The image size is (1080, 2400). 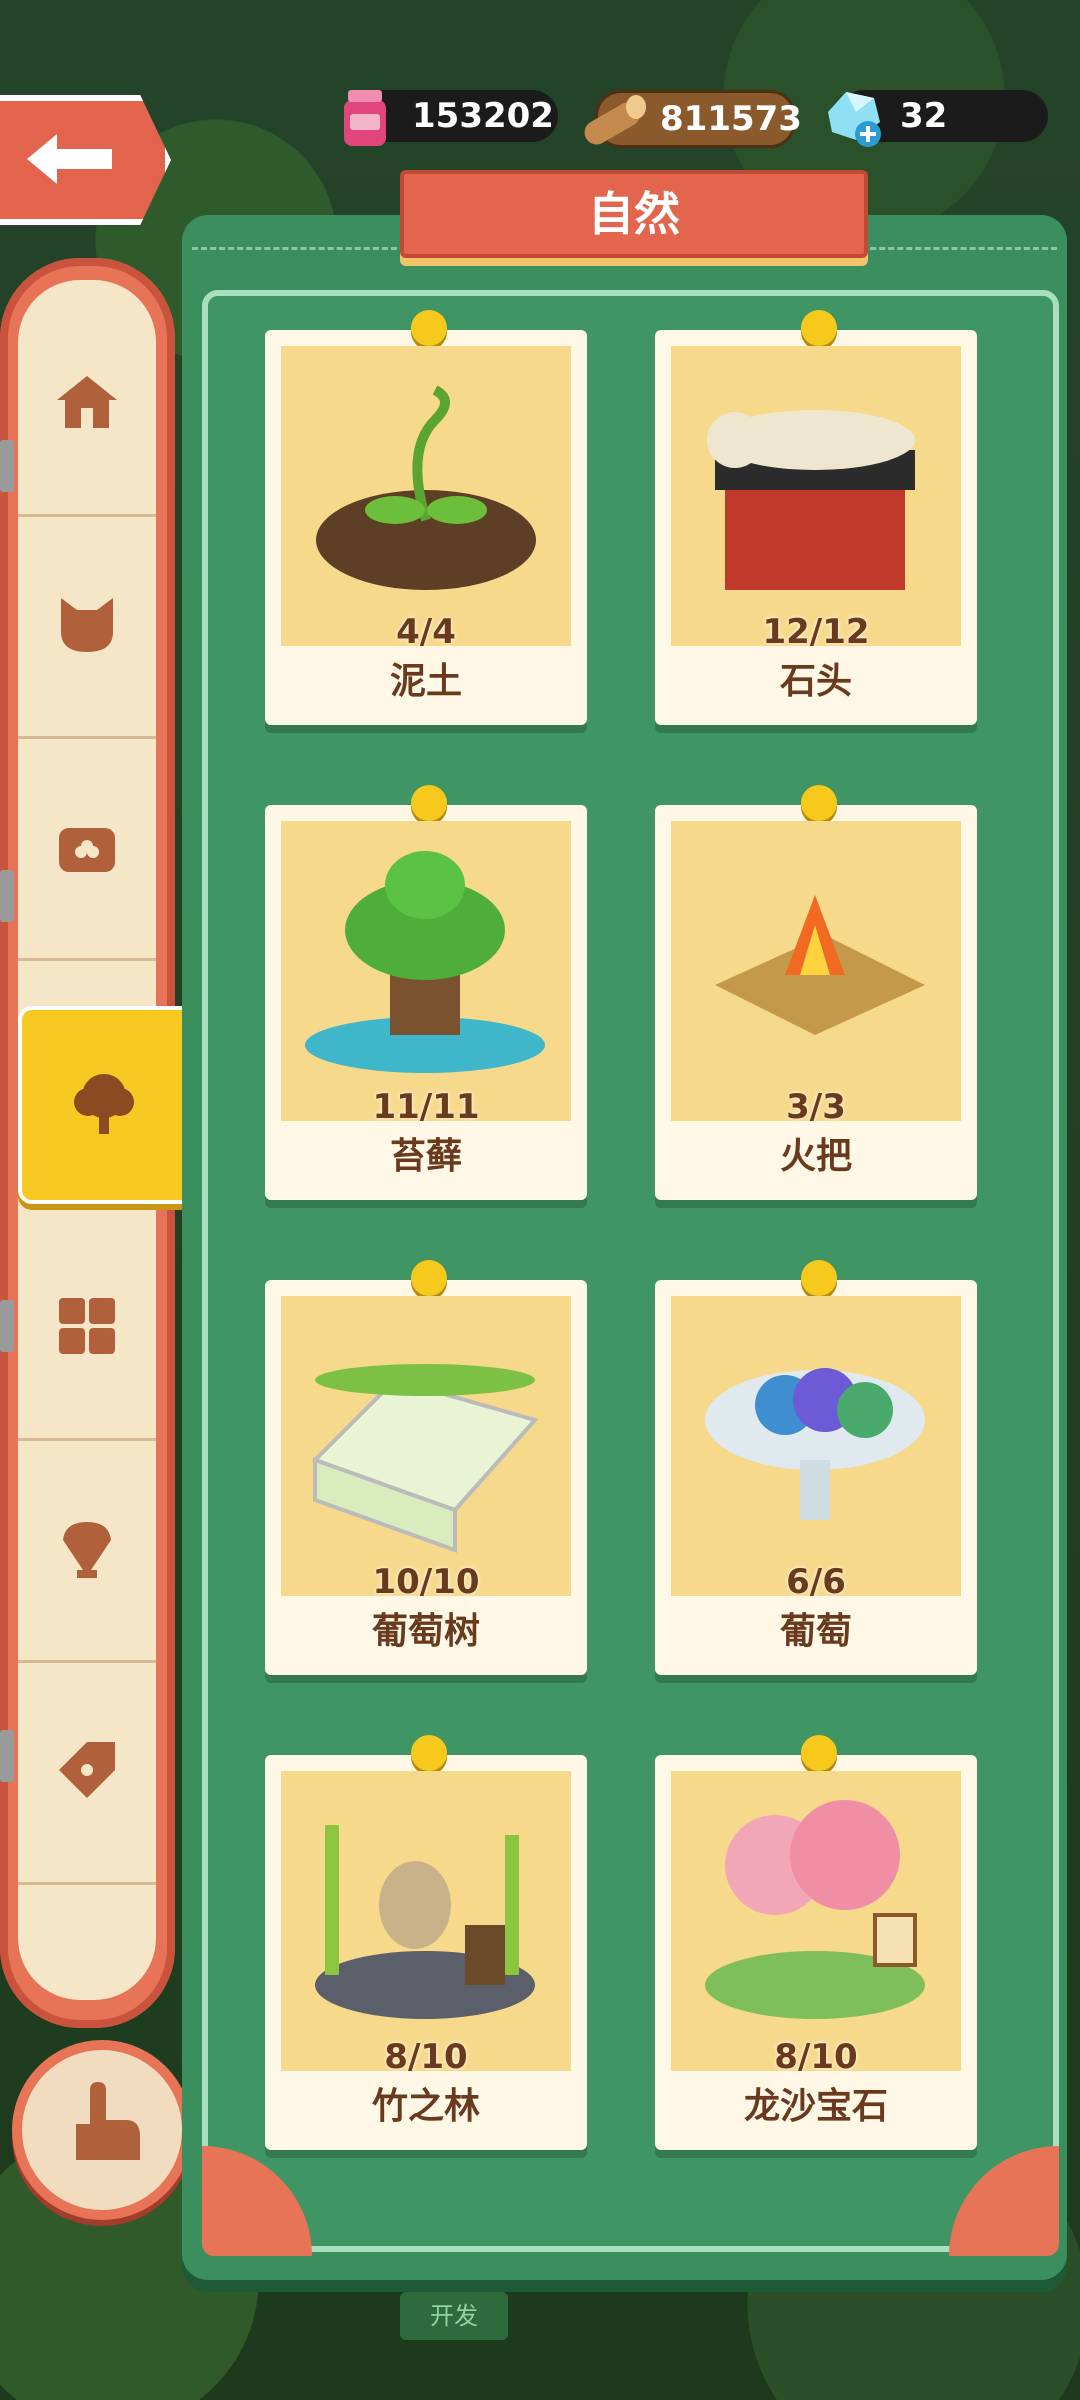 I want to click on sidebar-tab-shell, so click(x=87, y=1550).